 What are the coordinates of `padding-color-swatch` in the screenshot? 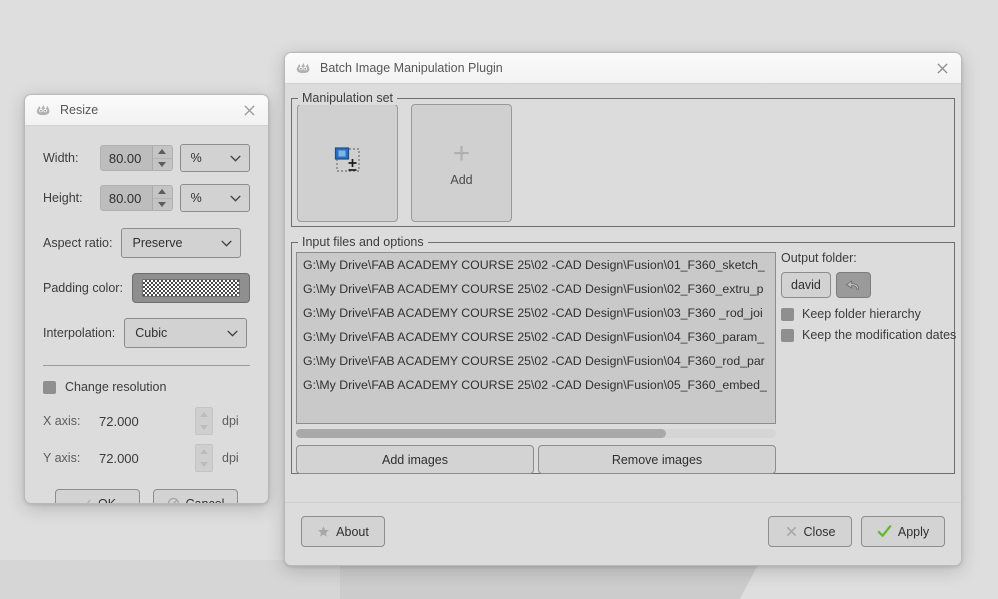 It's located at (190, 288).